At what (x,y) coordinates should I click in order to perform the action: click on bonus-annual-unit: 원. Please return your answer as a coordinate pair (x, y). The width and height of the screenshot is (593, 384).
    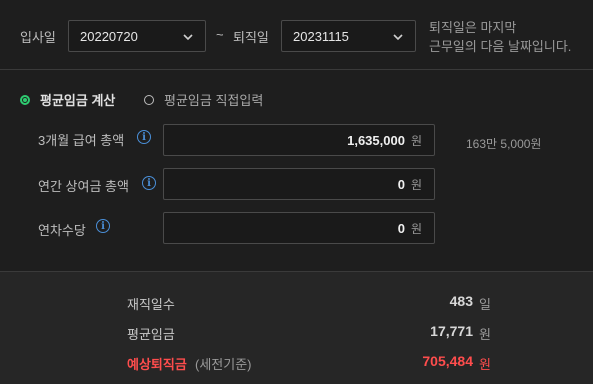
    Looking at the image, I should click on (416, 184).